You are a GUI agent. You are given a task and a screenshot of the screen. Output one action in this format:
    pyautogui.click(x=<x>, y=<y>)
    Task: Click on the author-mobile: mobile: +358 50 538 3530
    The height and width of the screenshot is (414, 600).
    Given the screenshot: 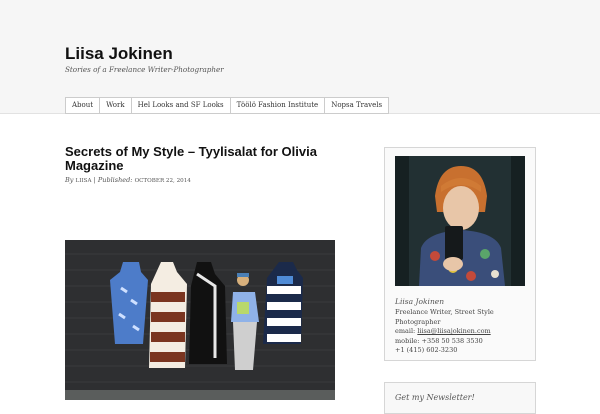 What is the action you would take?
    pyautogui.click(x=439, y=340)
    